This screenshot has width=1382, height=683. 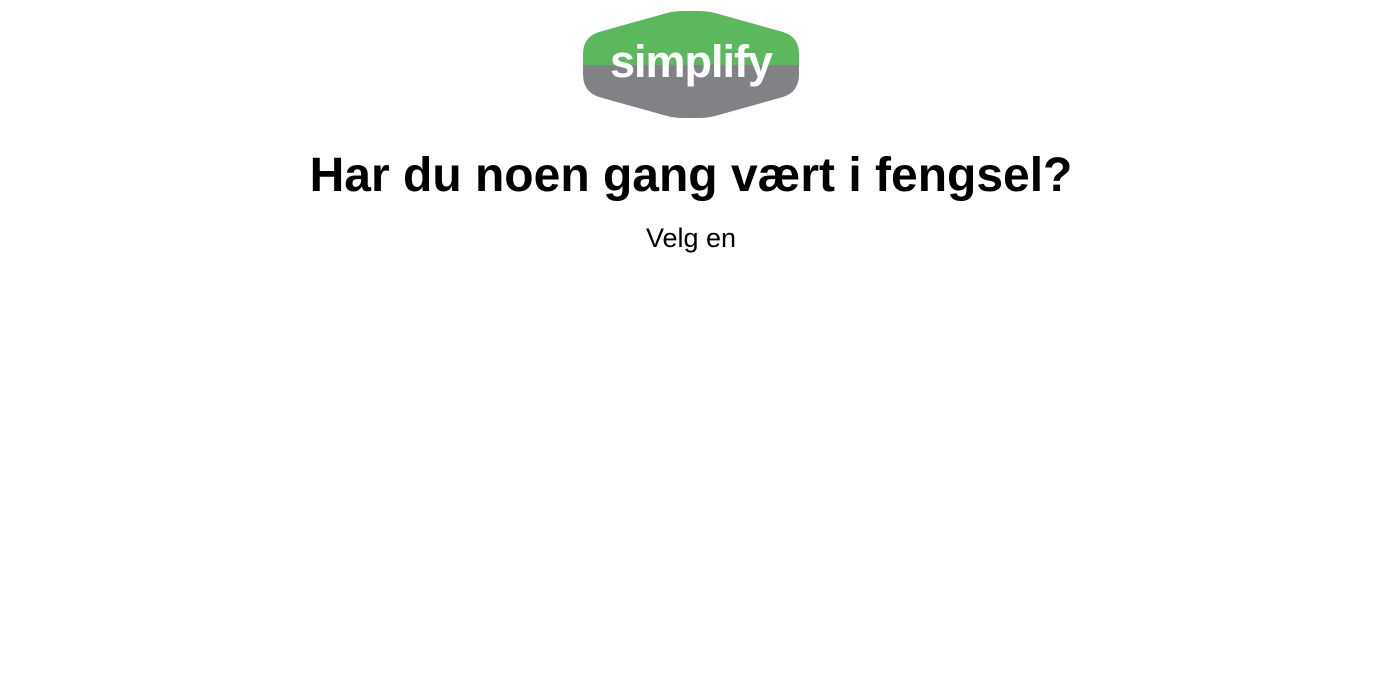 I want to click on simplify-logo: simplify, so click(x=691, y=64).